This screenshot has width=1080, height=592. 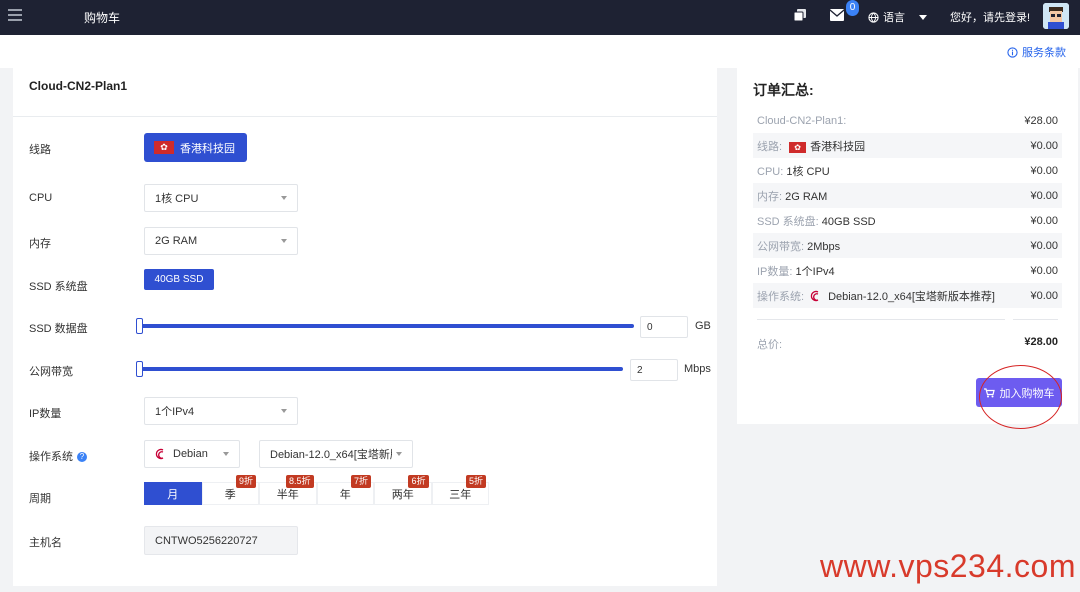 What do you see at coordinates (664, 327) in the screenshot?
I see `ssd-data-input: 0` at bounding box center [664, 327].